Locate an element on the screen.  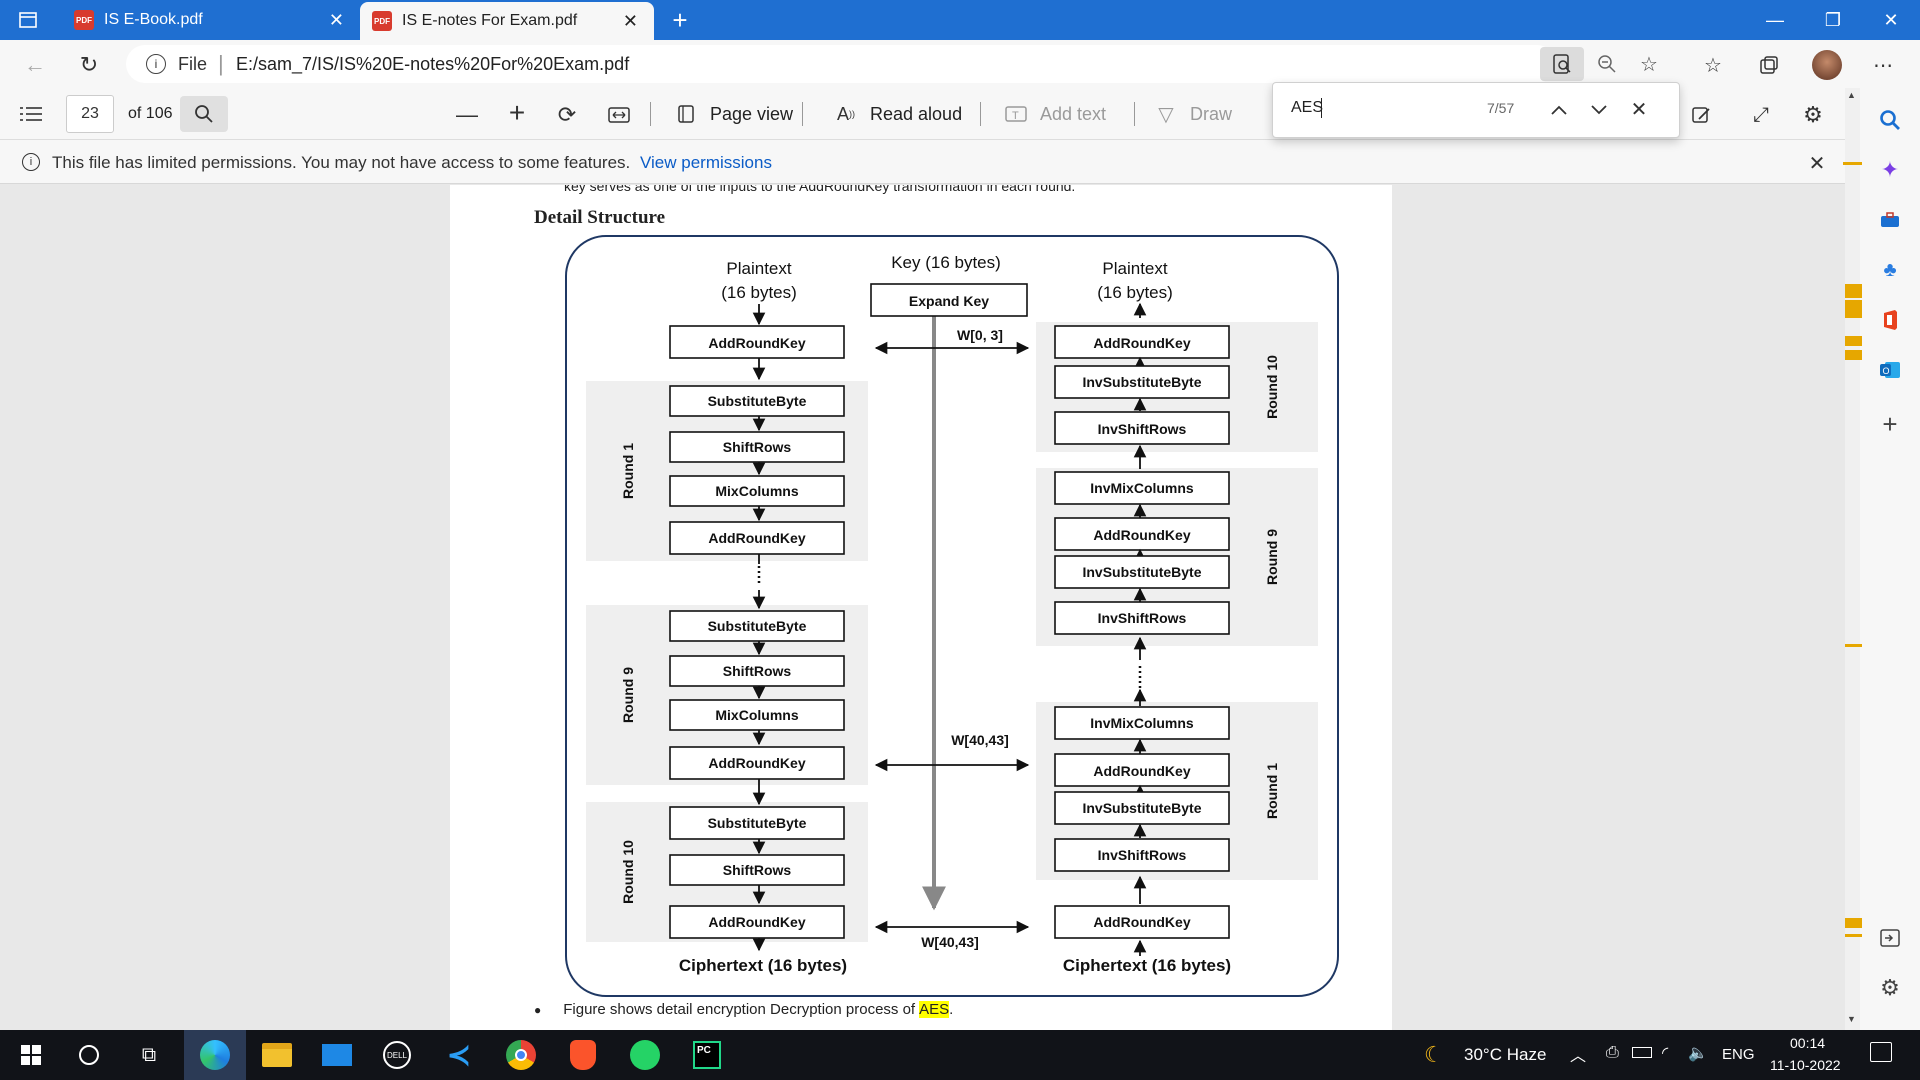
minimize-icon: — is located at coordinates (1775, 20).